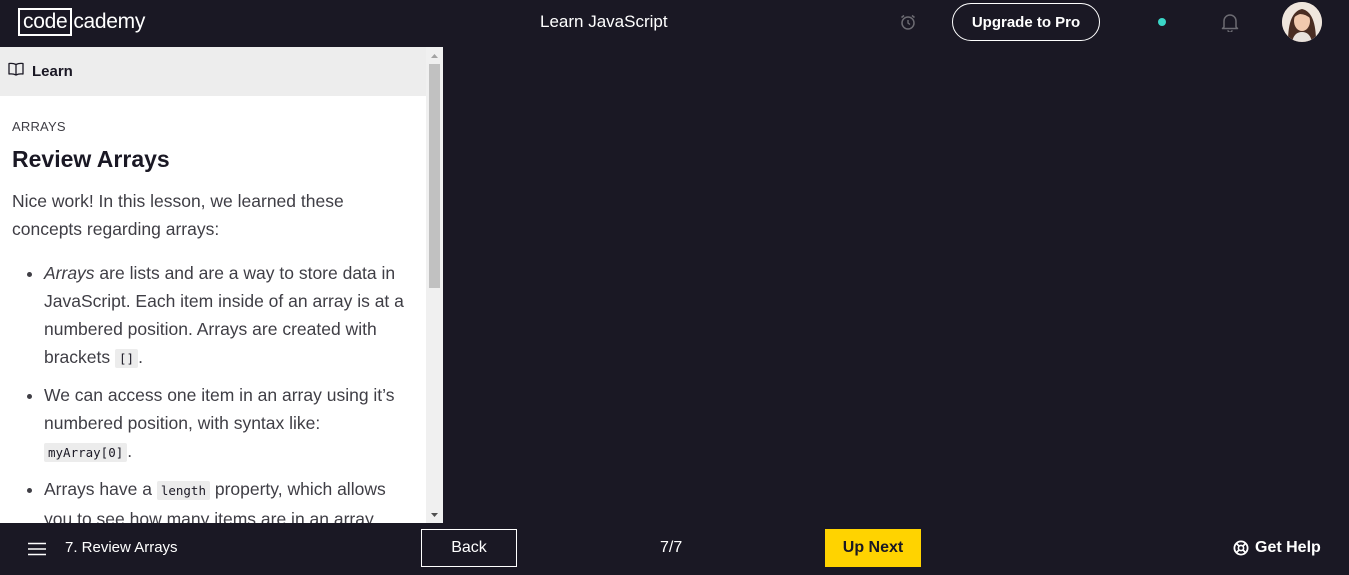 The image size is (1349, 575). What do you see at coordinates (183, 490) in the screenshot?
I see `inline-code: length` at bounding box center [183, 490].